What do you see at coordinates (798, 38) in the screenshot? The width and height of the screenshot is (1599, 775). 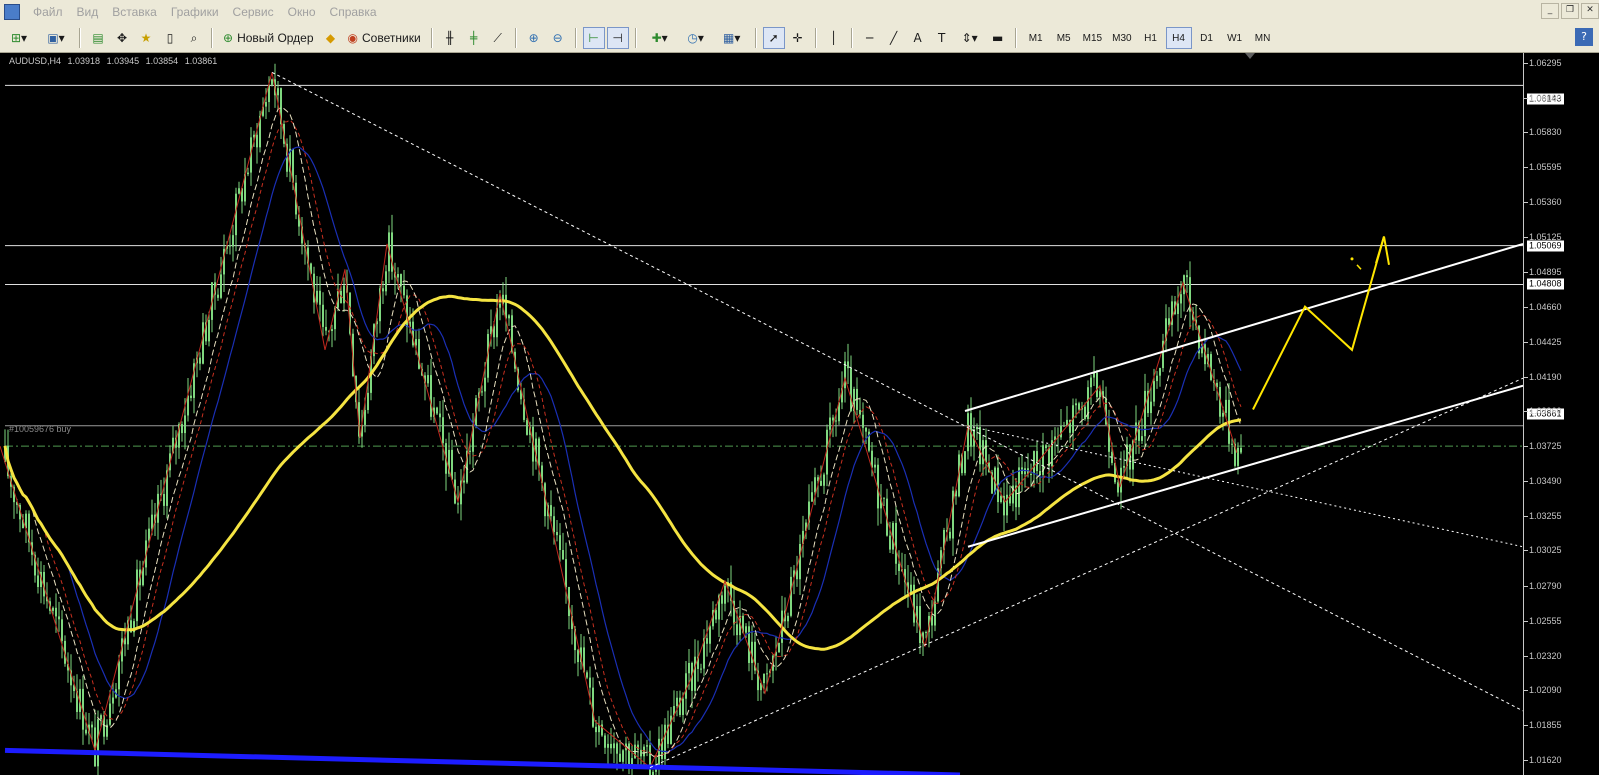 I see `crosshair-icon: ✛` at bounding box center [798, 38].